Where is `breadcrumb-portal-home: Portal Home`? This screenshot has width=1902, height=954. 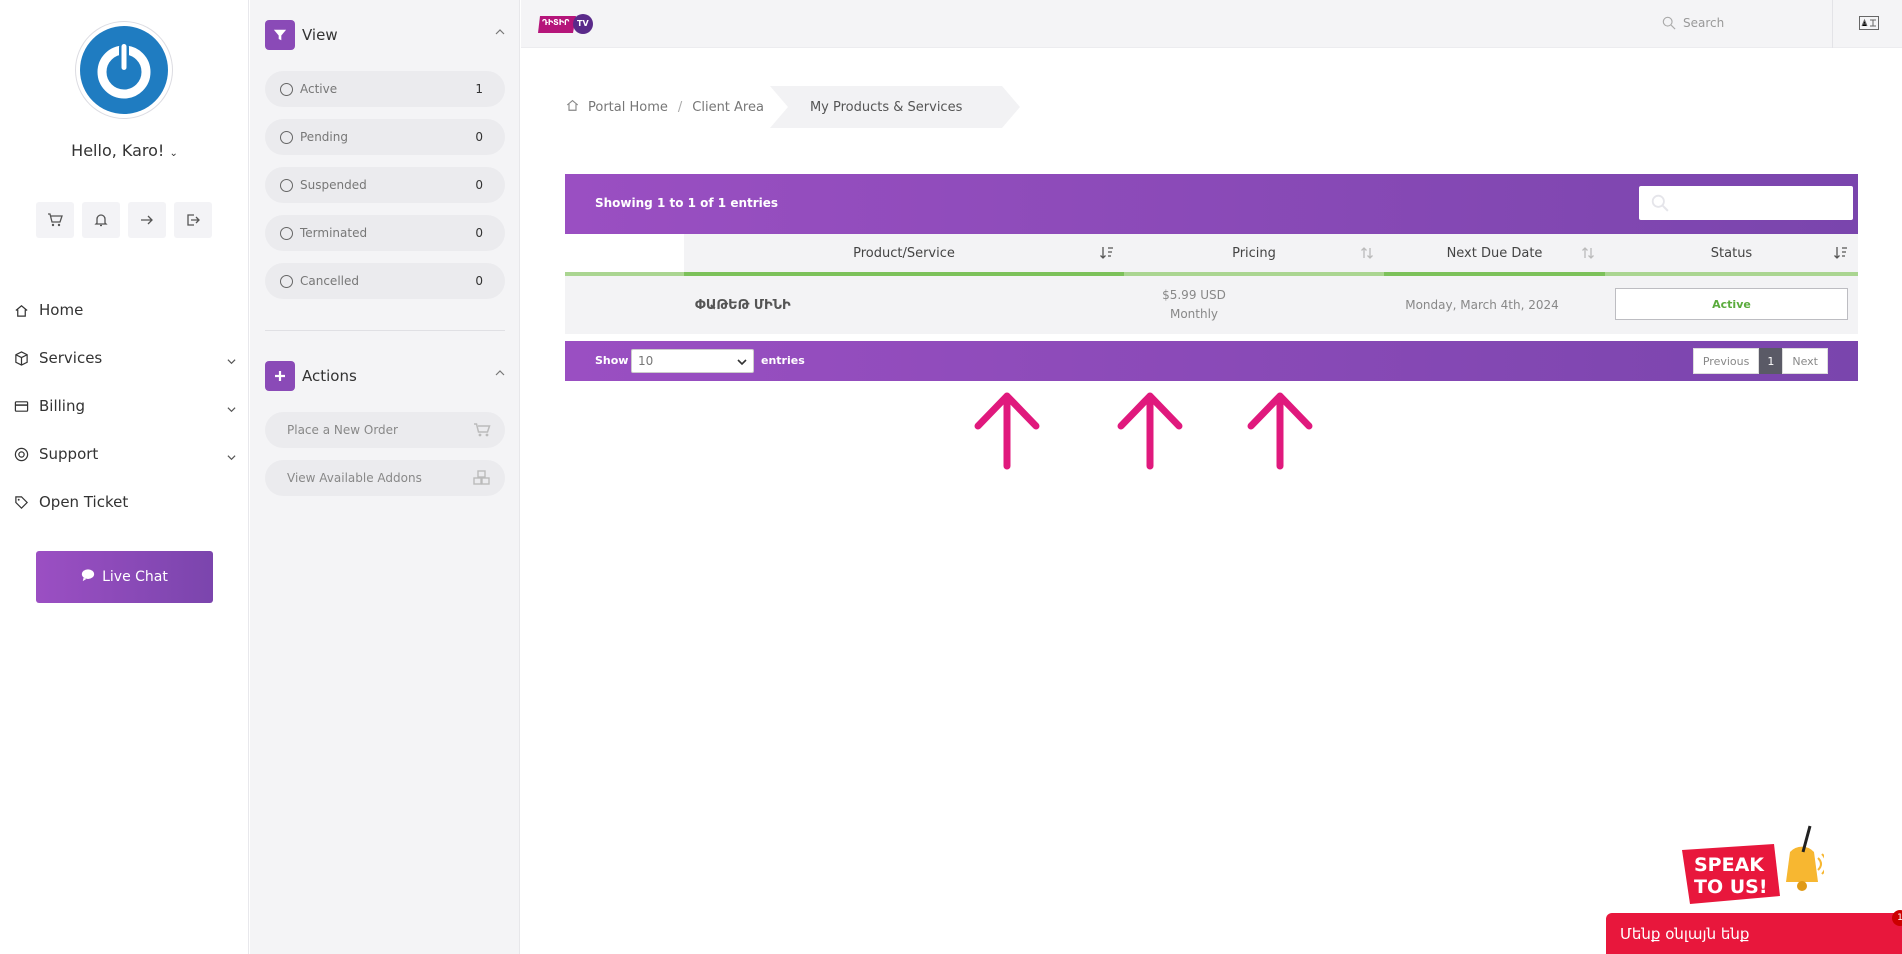
breadcrumb-portal-home: Portal Home is located at coordinates (628, 107).